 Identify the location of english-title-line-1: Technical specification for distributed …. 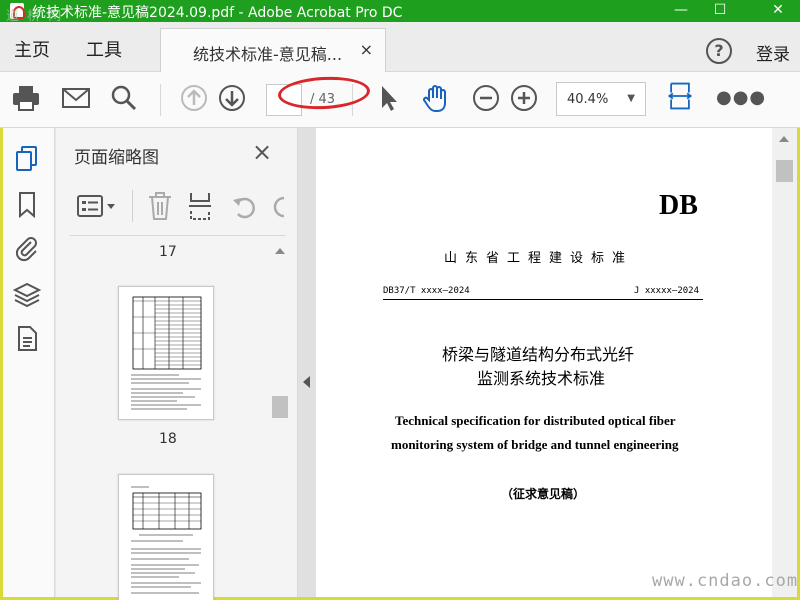
(535, 420).